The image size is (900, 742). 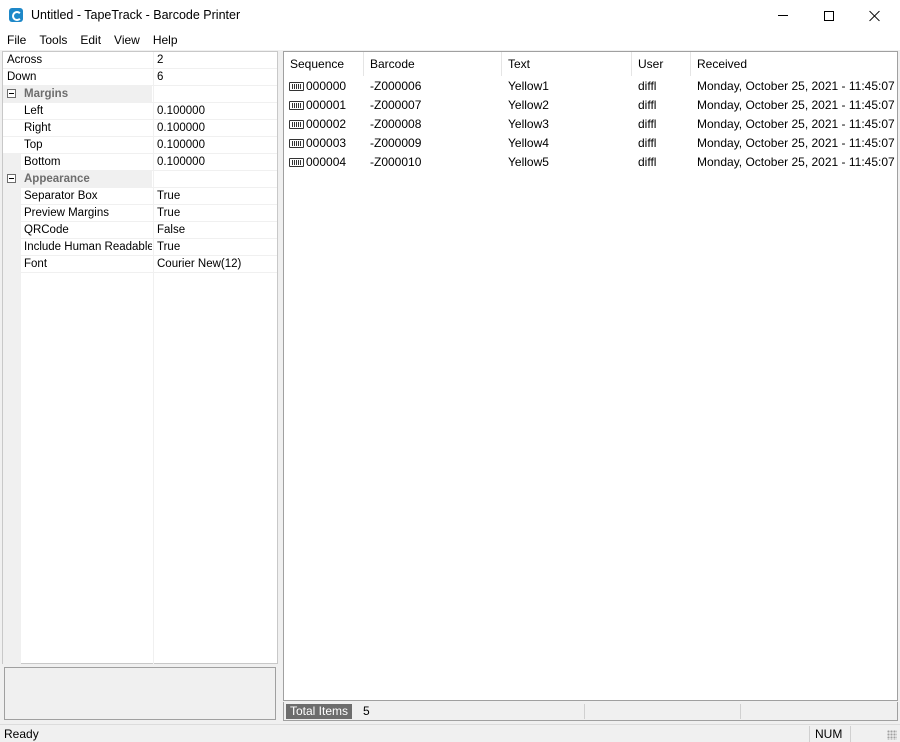 I want to click on cell-barcode: -Z000006, so click(x=396, y=86).